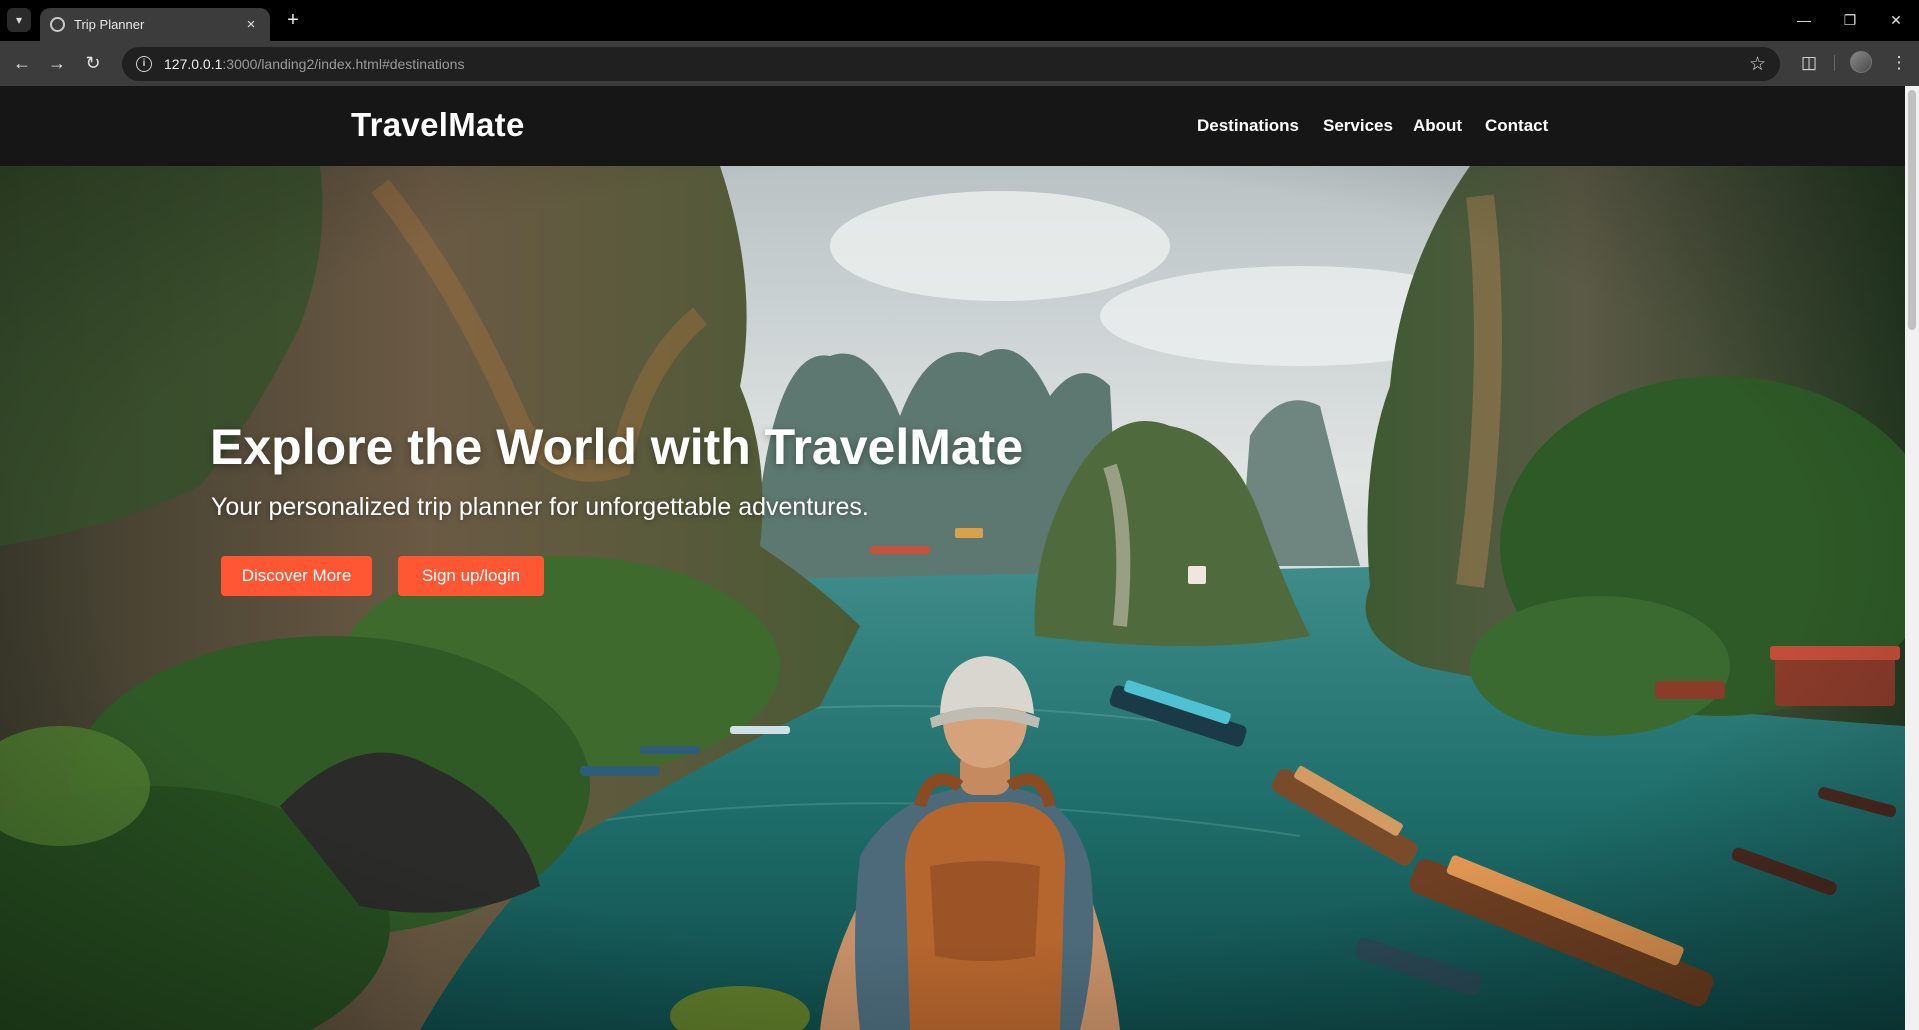  Describe the element at coordinates (1757, 64) in the screenshot. I see `star-icon: ☆` at that location.